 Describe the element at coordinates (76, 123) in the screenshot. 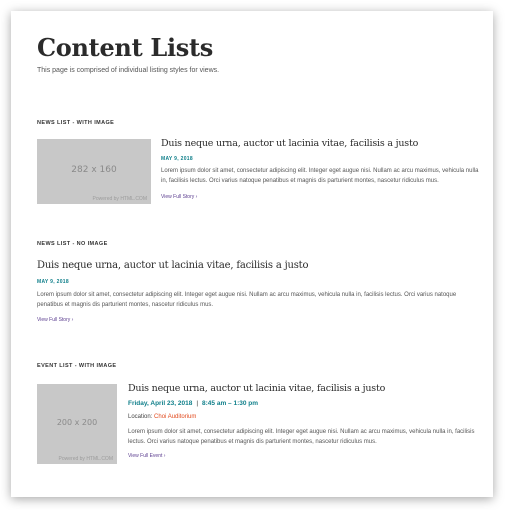

I see `section-label-news-with-image: NEWS LIST - WITH IMAGE` at that location.